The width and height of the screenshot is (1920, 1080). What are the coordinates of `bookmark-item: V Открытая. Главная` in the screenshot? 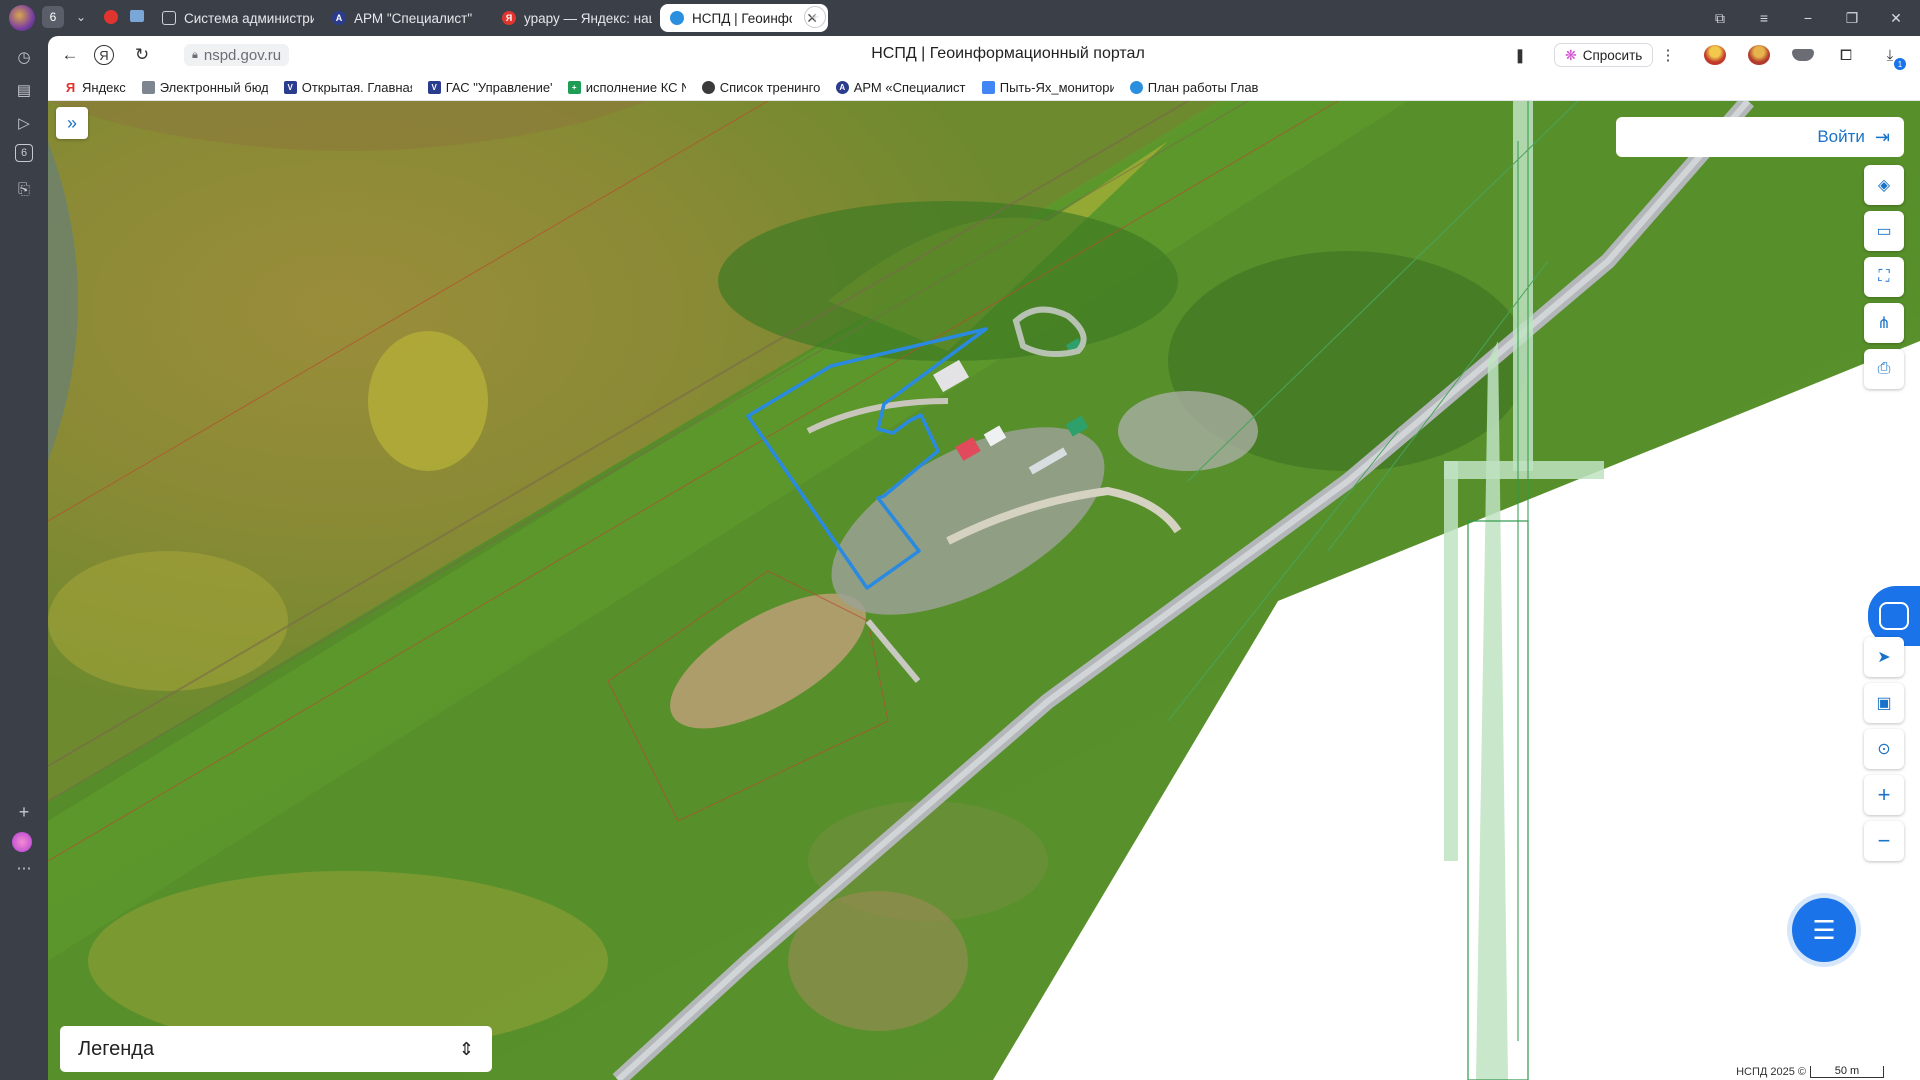 It's located at (347, 87).